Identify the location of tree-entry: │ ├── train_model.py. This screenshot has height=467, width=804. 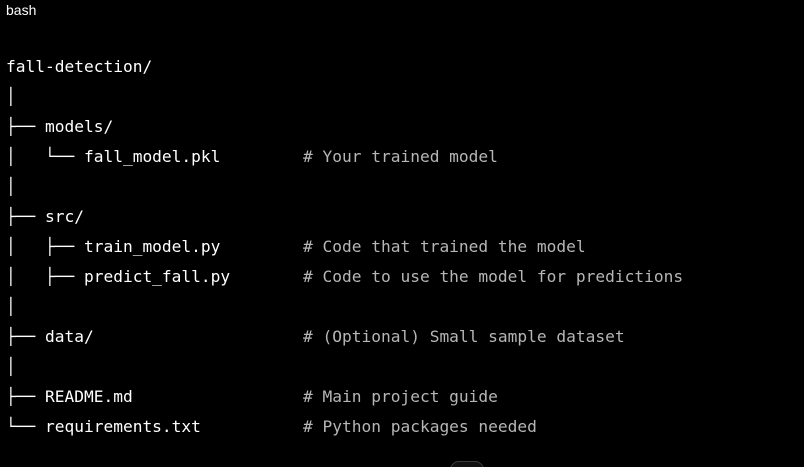
(113, 246).